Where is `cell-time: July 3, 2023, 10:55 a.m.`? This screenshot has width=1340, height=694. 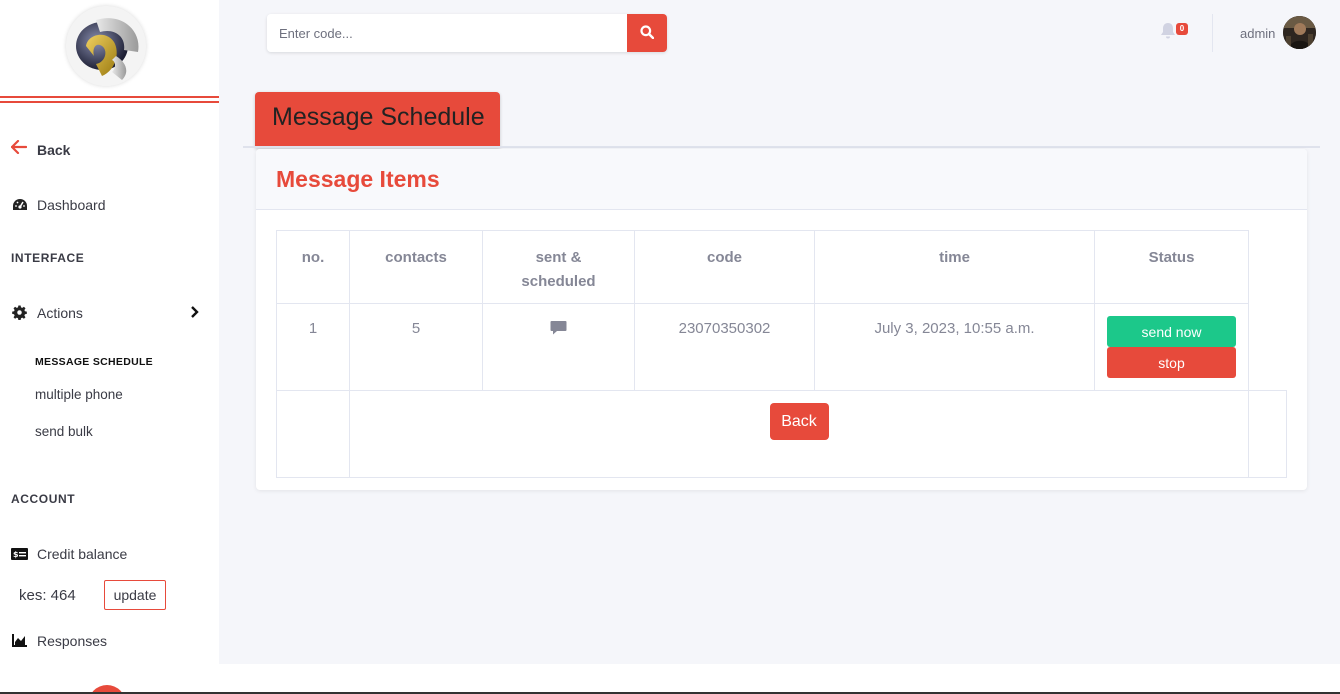
cell-time: July 3, 2023, 10:55 a.m. is located at coordinates (954, 347).